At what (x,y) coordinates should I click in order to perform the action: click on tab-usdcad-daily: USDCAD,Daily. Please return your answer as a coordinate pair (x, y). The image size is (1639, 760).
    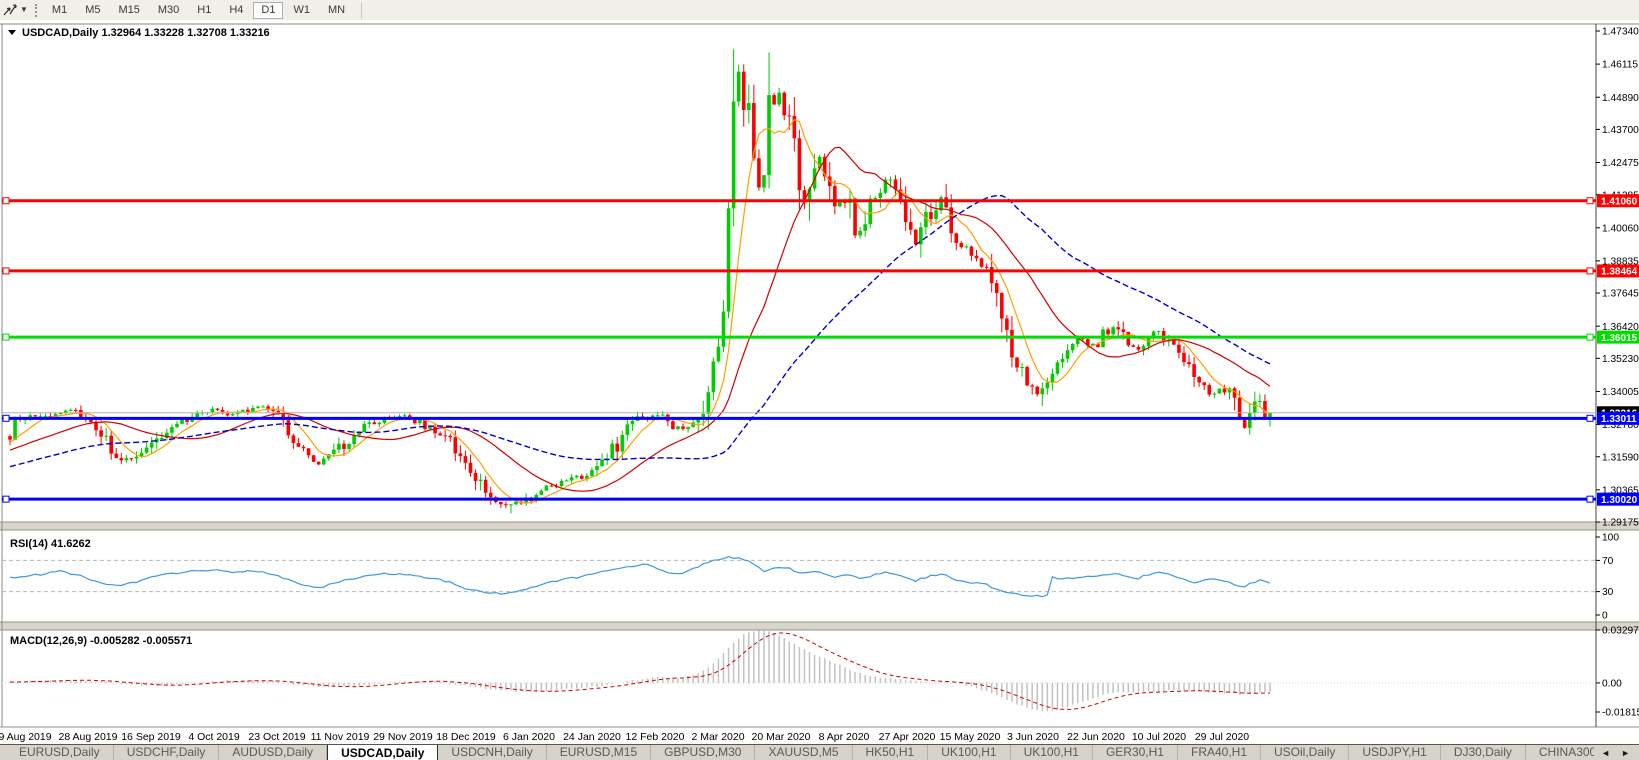
    Looking at the image, I should click on (383, 752).